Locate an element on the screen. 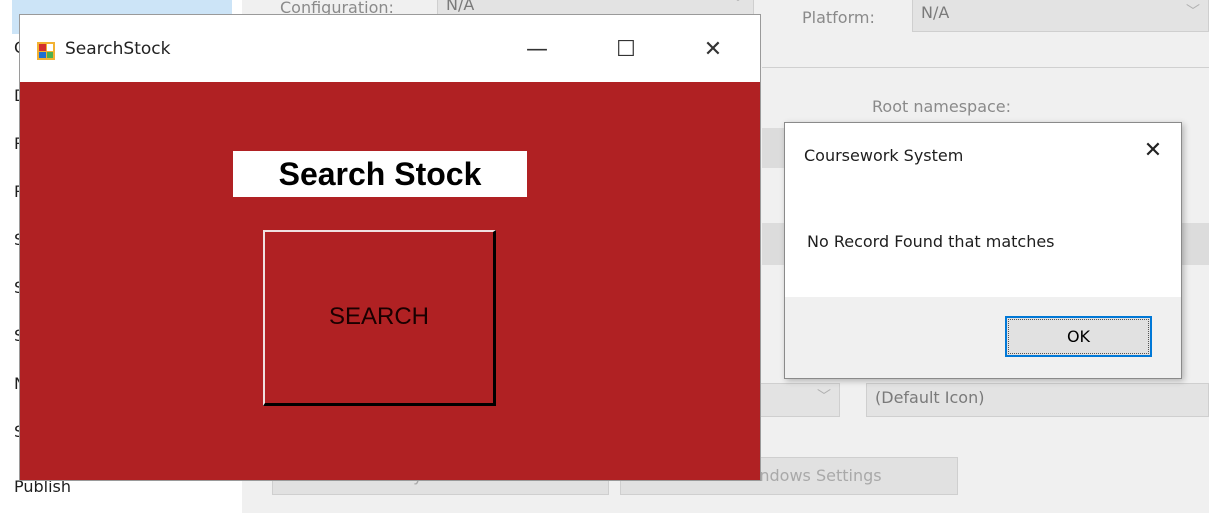 The height and width of the screenshot is (513, 1209). dialog-title: Coursework System is located at coordinates (884, 155).